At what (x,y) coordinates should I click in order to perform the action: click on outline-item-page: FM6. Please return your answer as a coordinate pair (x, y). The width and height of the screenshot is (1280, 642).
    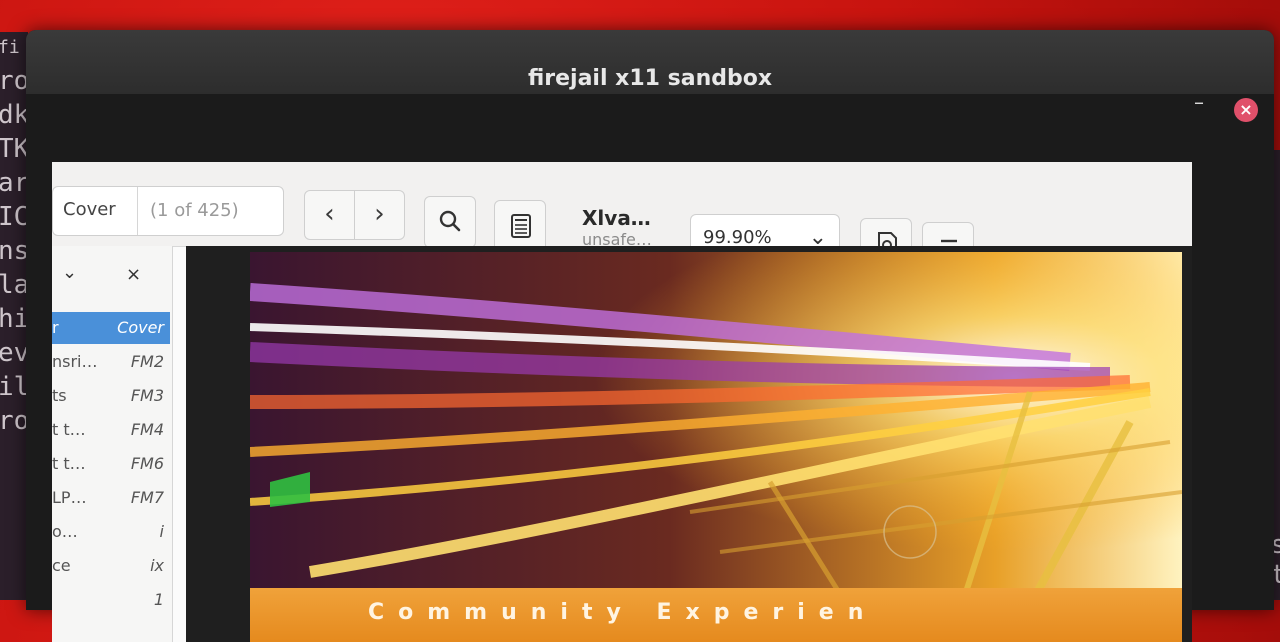
    Looking at the image, I should click on (147, 463).